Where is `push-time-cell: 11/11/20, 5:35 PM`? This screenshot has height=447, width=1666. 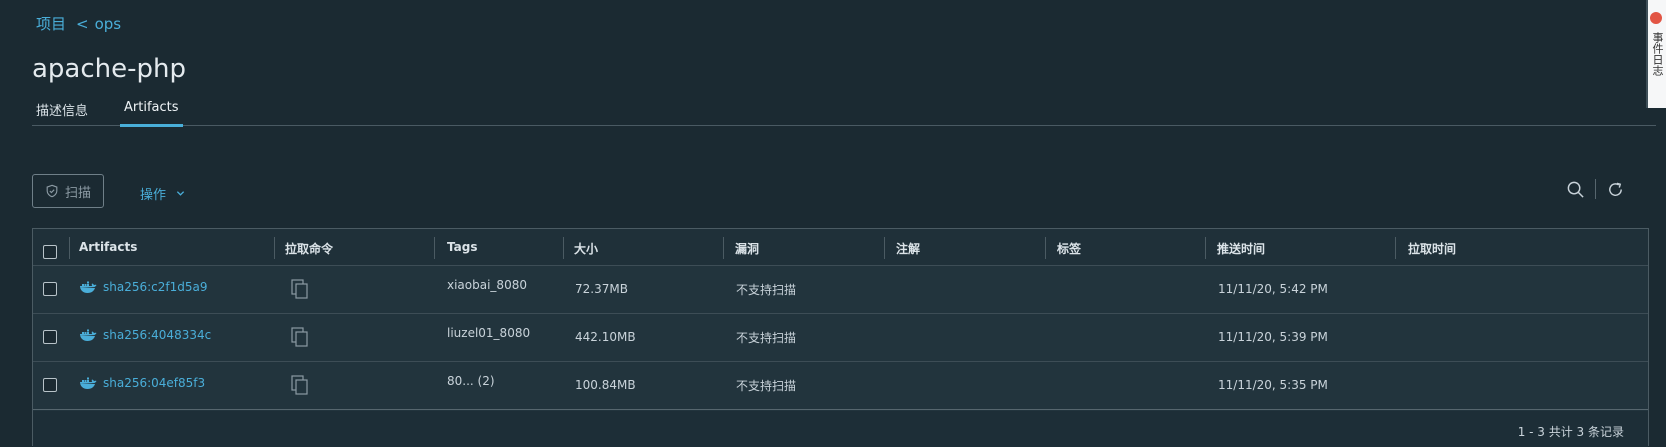 push-time-cell: 11/11/20, 5:35 PM is located at coordinates (1273, 385).